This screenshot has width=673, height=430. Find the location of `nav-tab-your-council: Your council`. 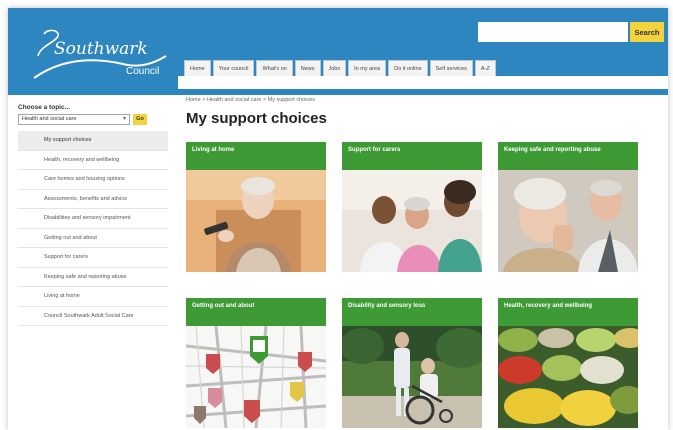

nav-tab-your-council: Your council is located at coordinates (233, 68).